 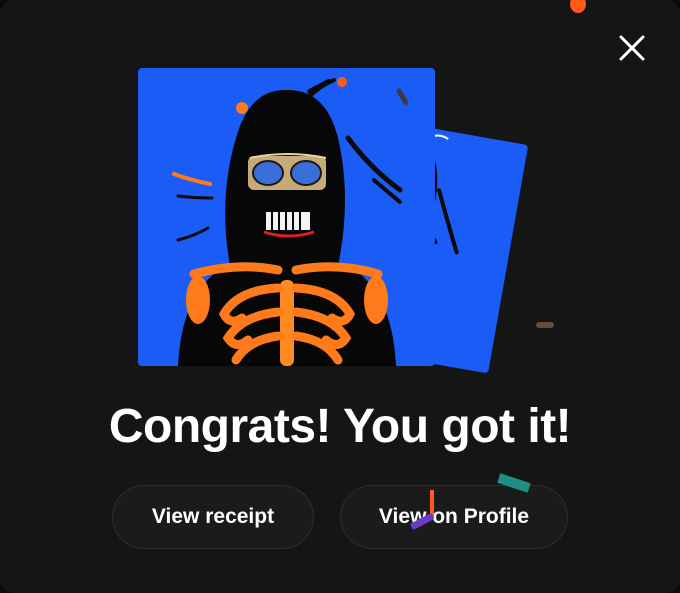 What do you see at coordinates (340, 426) in the screenshot?
I see `success-headline: Congrats! You got it!` at bounding box center [340, 426].